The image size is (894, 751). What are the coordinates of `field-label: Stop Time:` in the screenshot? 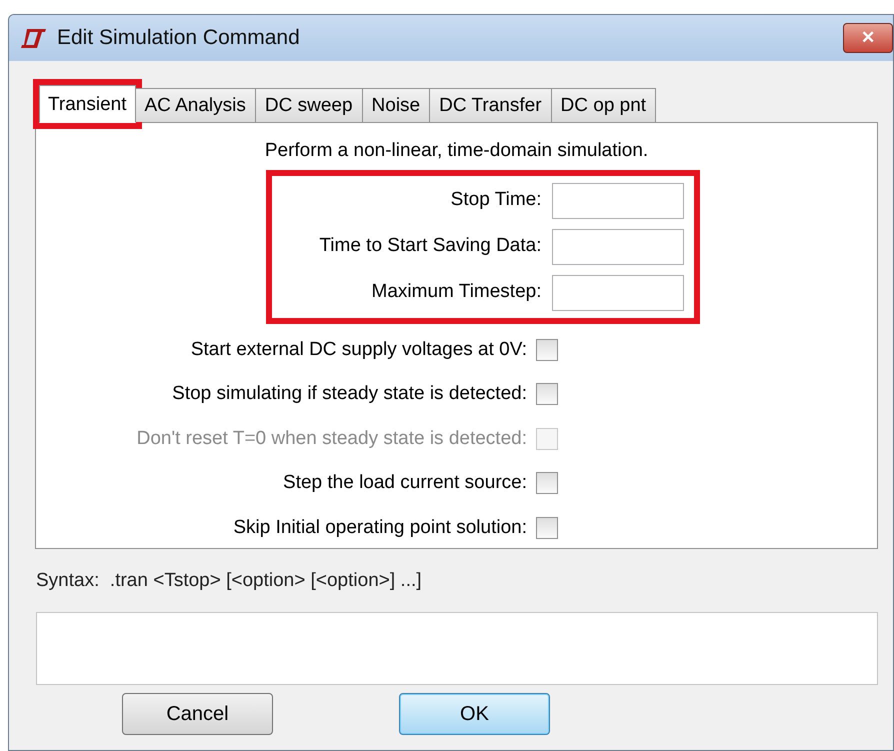 It's located at (496, 200).